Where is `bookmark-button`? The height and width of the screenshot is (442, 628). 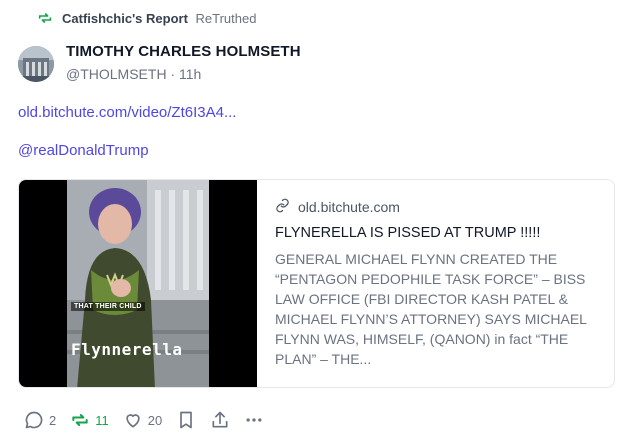
bookmark-button is located at coordinates (186, 420).